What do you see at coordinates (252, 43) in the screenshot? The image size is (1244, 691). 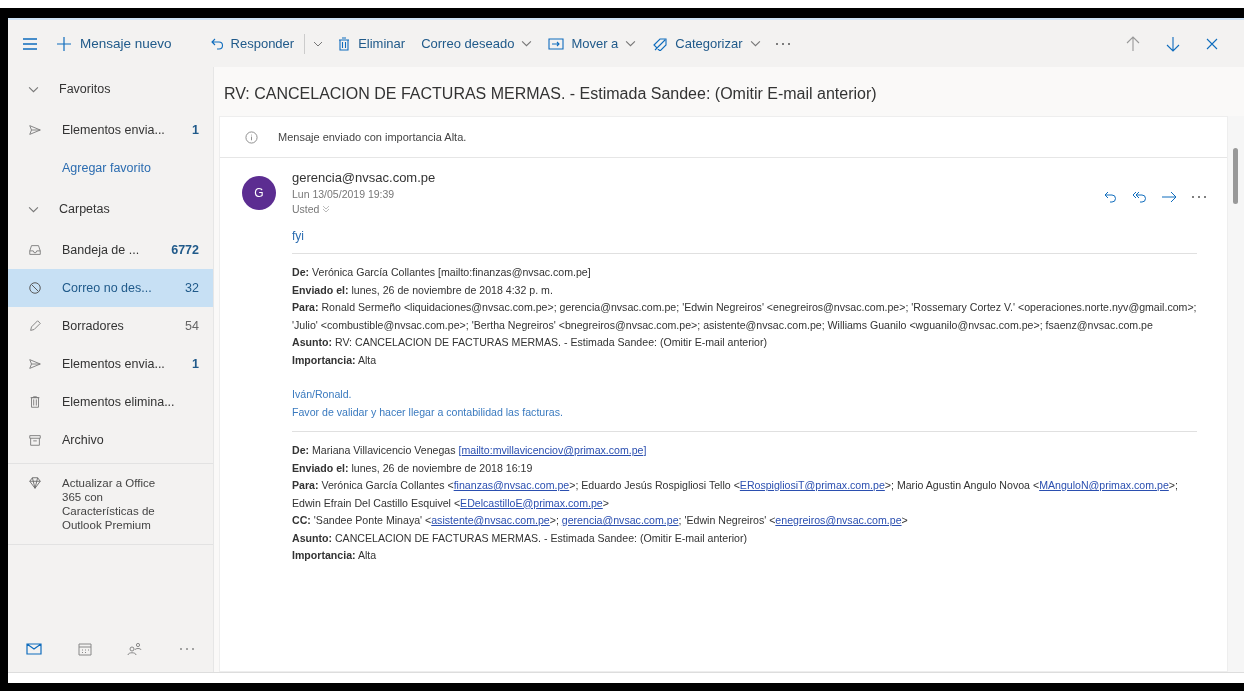 I see `toolbar-button: Responder` at bounding box center [252, 43].